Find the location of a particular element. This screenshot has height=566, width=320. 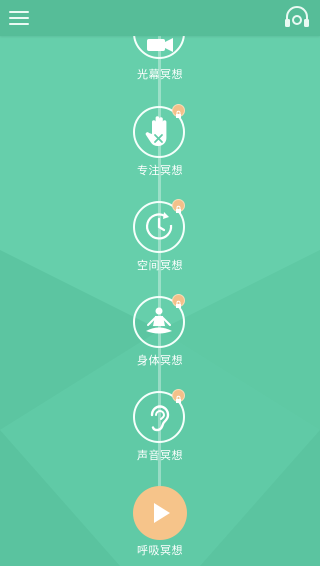

meditation-item-label: 专注冥想 is located at coordinates (160, 170).